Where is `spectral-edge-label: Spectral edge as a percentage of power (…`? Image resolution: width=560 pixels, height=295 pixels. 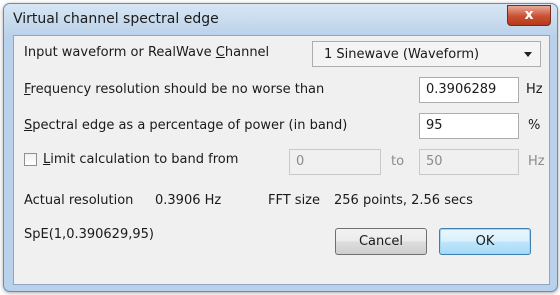
spectral-edge-label: Spectral edge as a percentage of power (… is located at coordinates (186, 125).